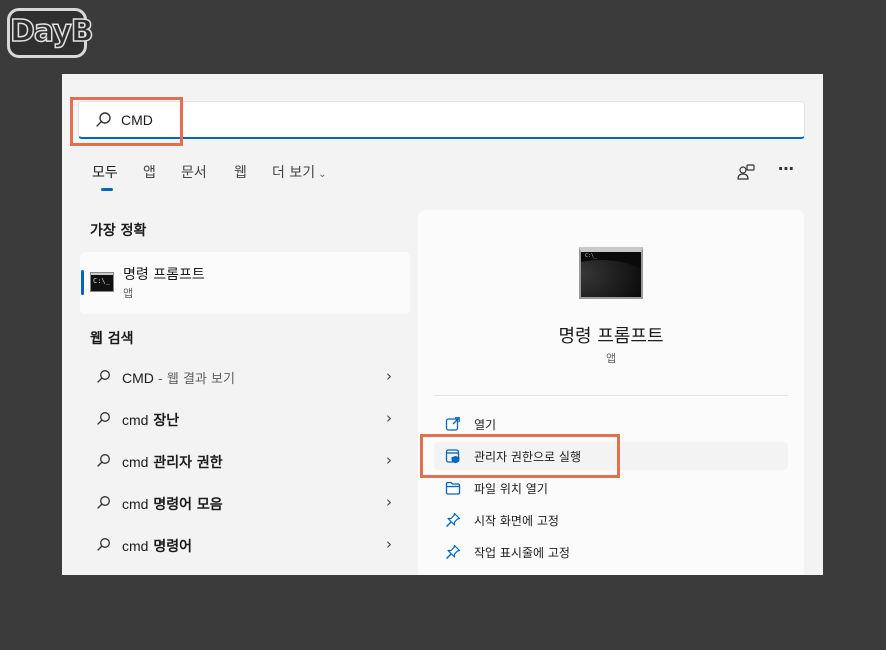  What do you see at coordinates (611, 395) in the screenshot?
I see `divider` at bounding box center [611, 395].